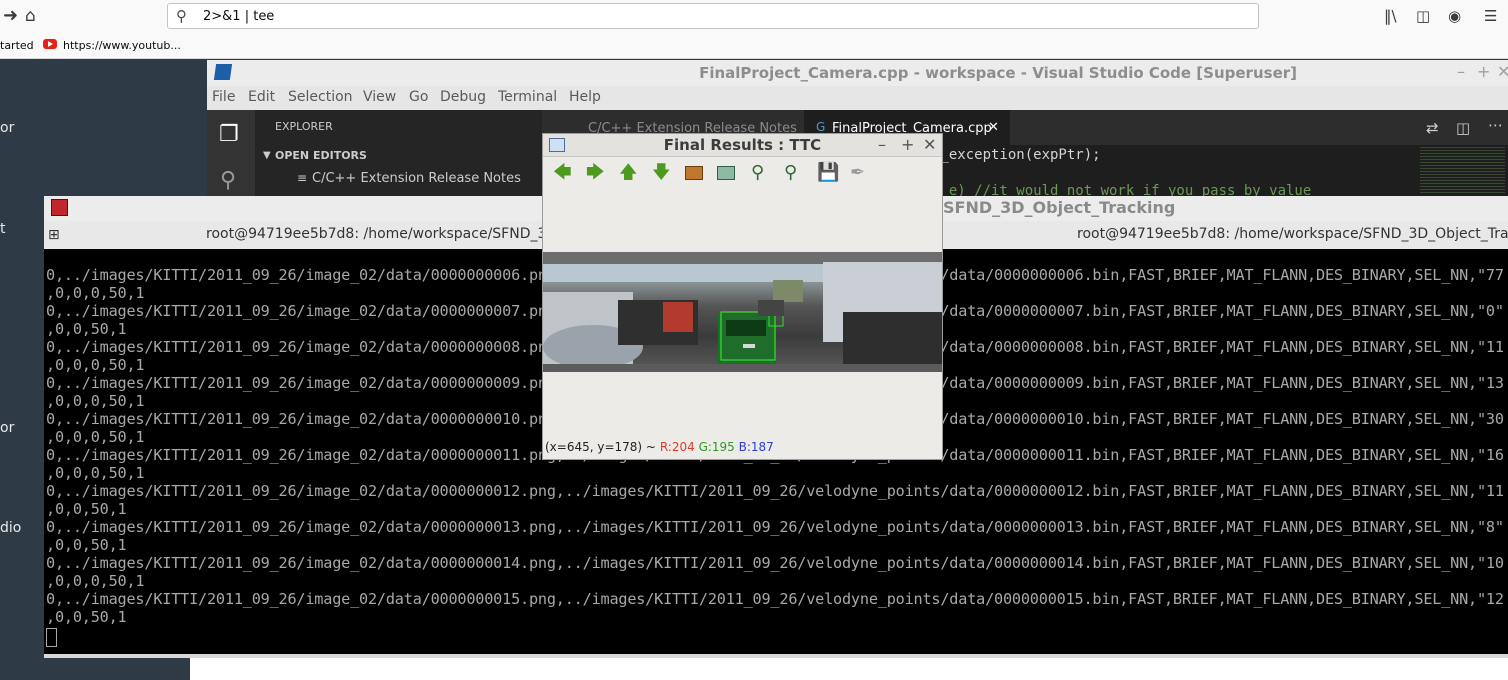  I want to click on open-editor-item: C/C++ Extension Release Notes, so click(416, 178).